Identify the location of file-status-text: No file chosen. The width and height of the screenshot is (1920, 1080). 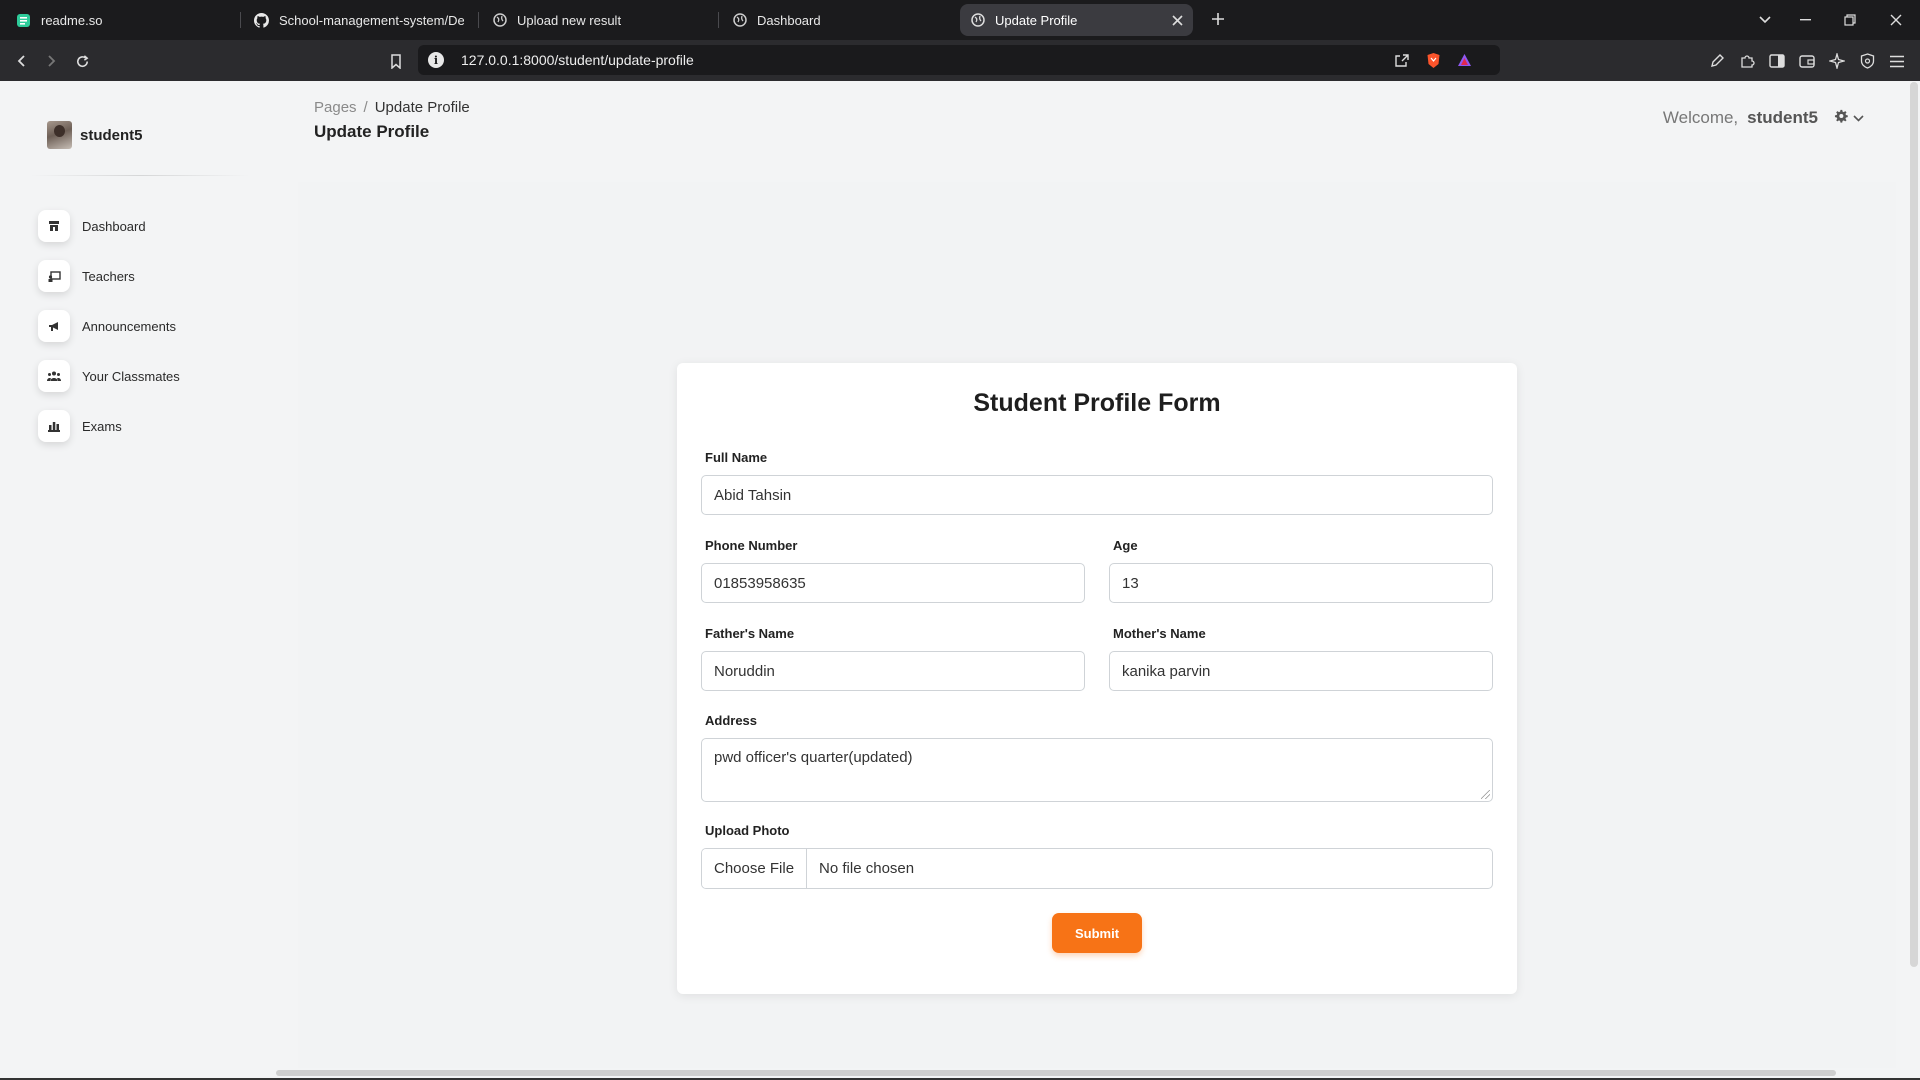
(867, 868).